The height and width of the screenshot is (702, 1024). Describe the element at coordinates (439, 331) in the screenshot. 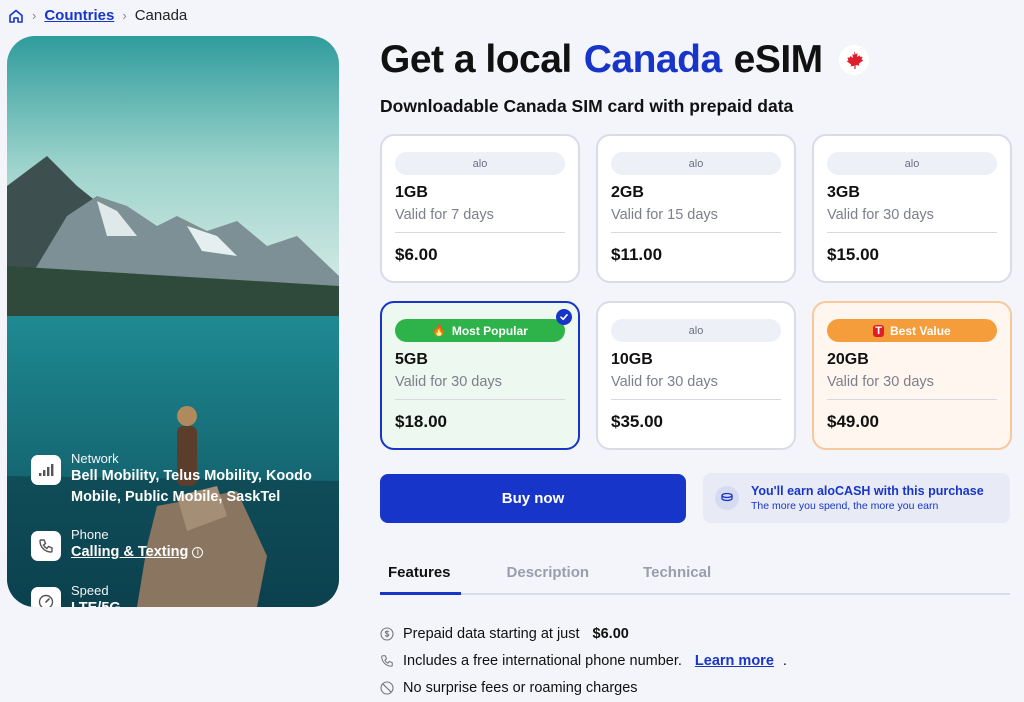

I see `flame-icon: 🔥` at that location.